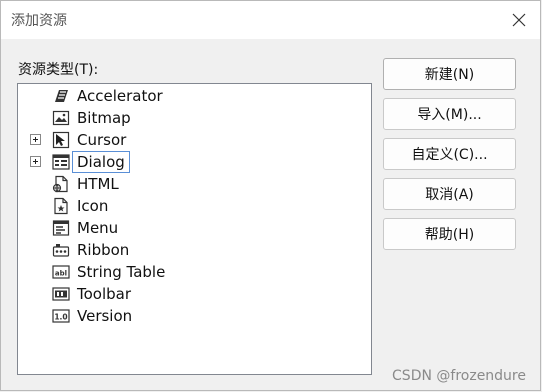 The height and width of the screenshot is (392, 542). Describe the element at coordinates (188, 316) in the screenshot. I see `tree-item-version: 1.0 Version` at that location.